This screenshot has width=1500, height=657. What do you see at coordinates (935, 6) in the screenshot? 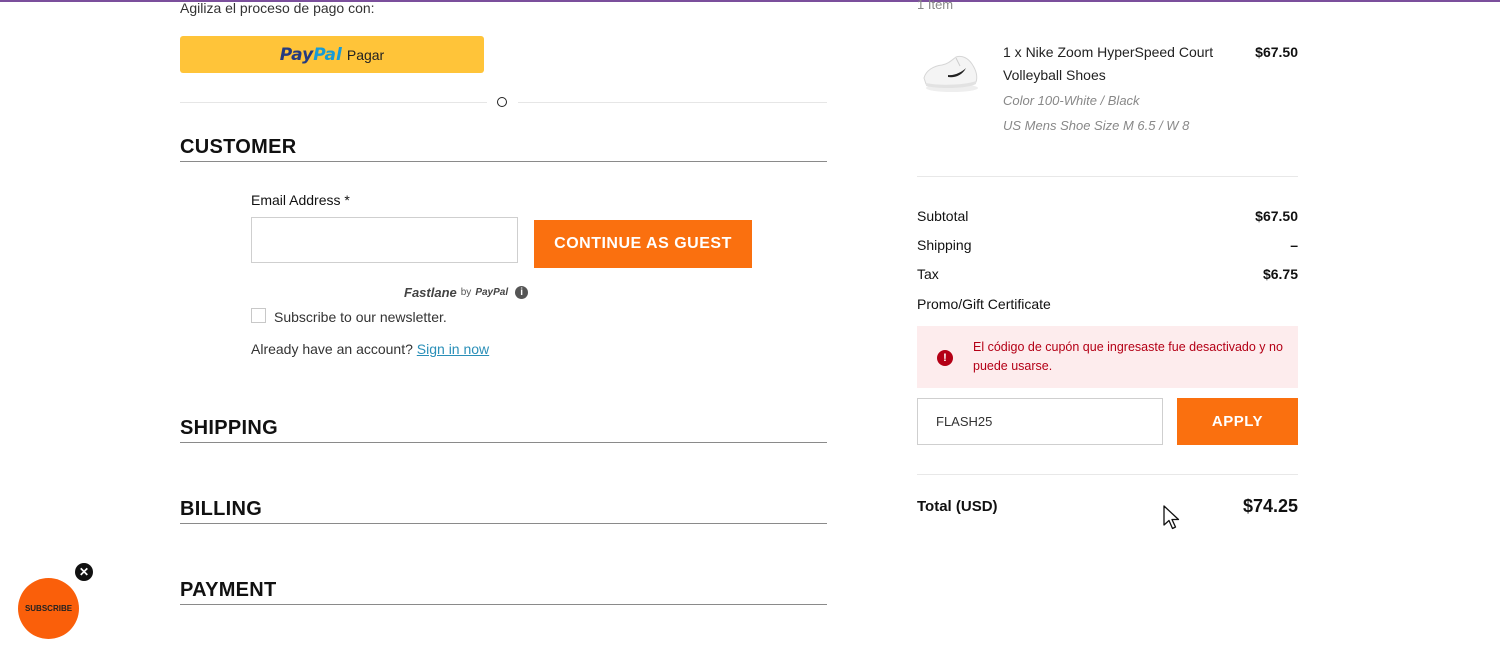
I see `items-count: 1 Item` at bounding box center [935, 6].